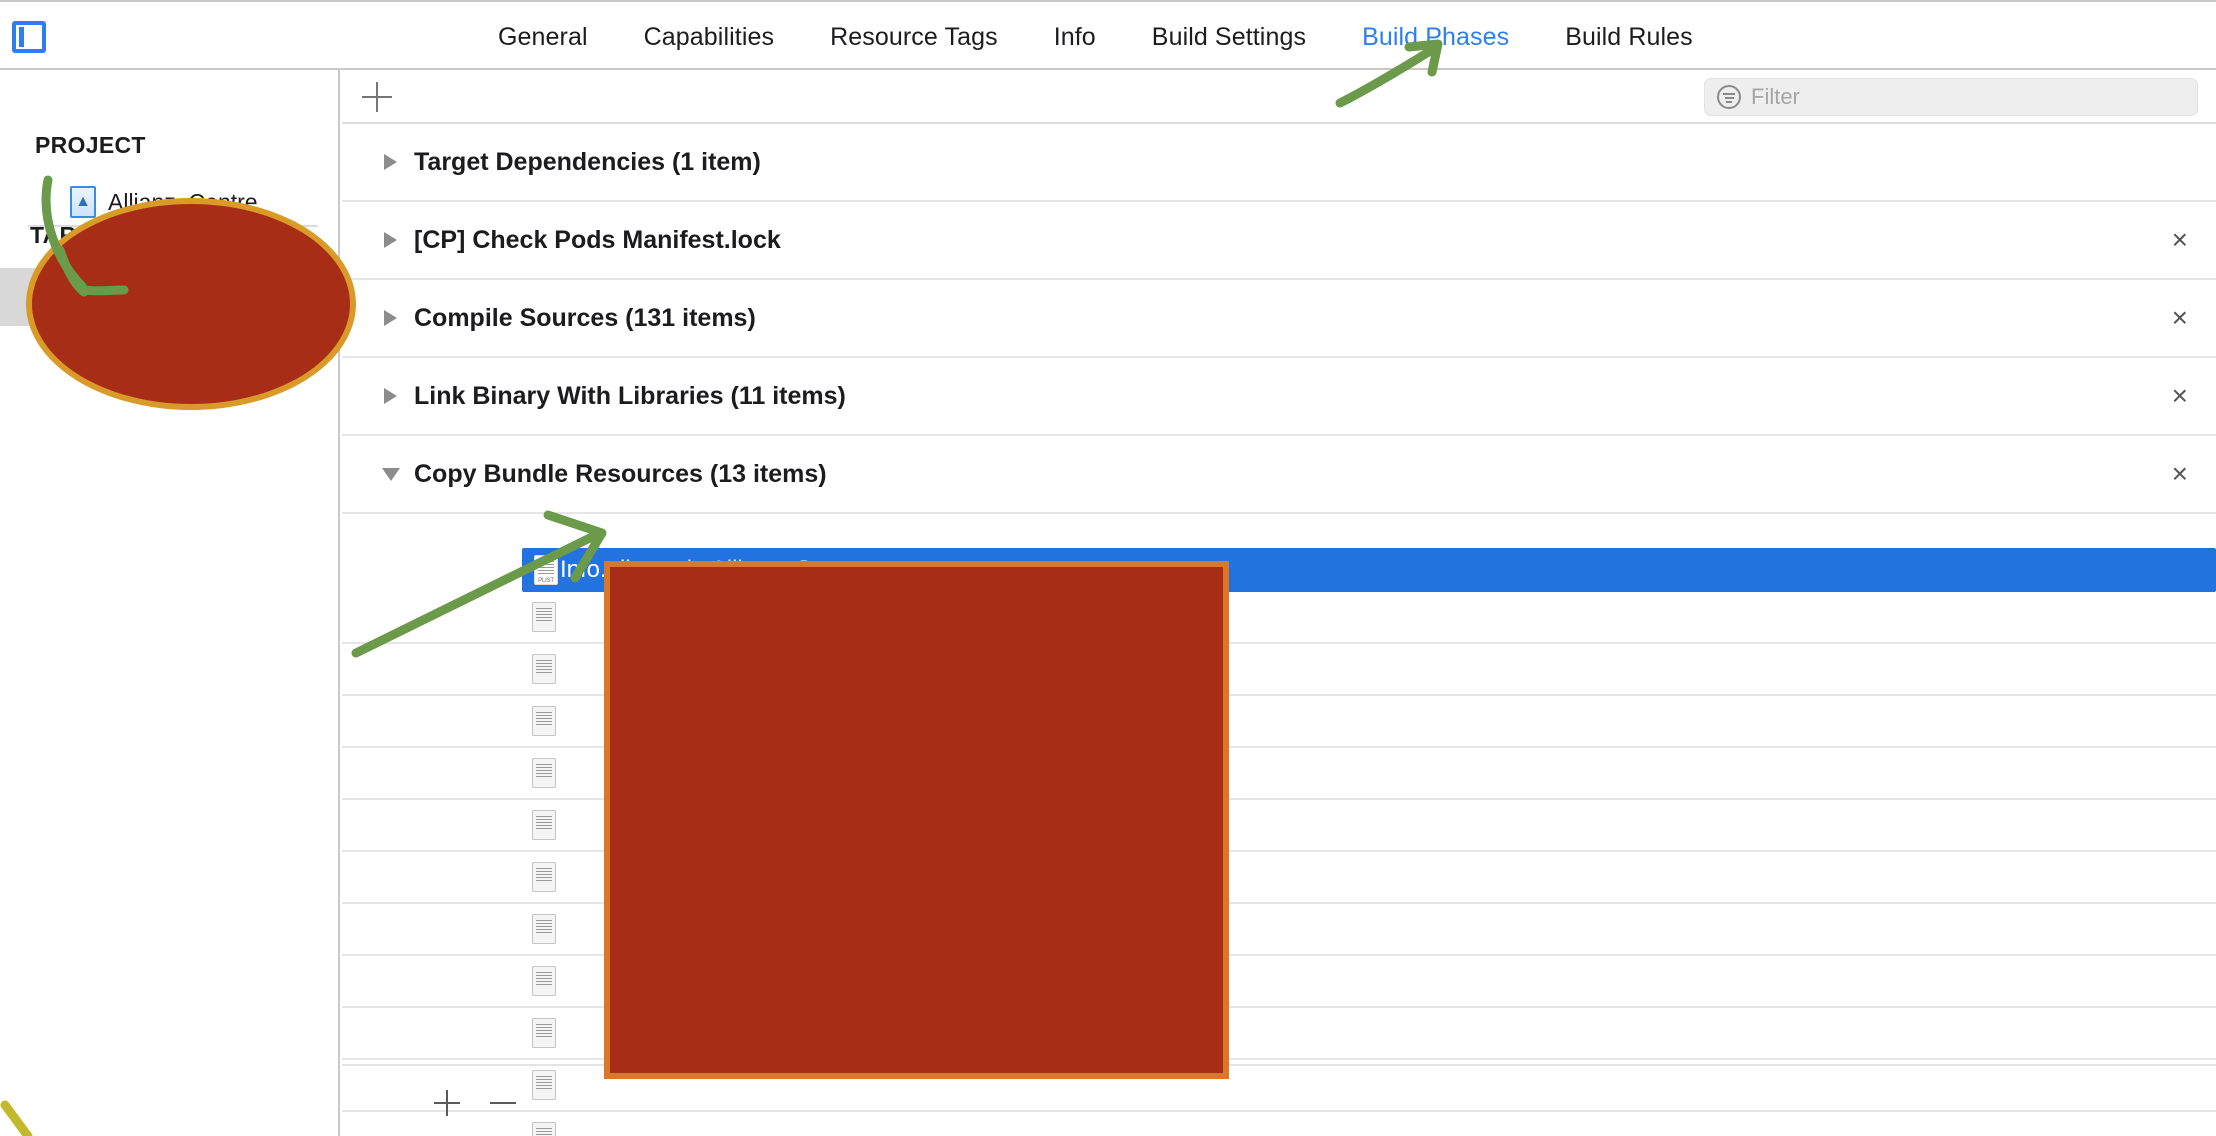 Image resolution: width=2216 pixels, height=1136 pixels. What do you see at coordinates (169, 297) in the screenshot?
I see `sidebar-item-target-selected` at bounding box center [169, 297].